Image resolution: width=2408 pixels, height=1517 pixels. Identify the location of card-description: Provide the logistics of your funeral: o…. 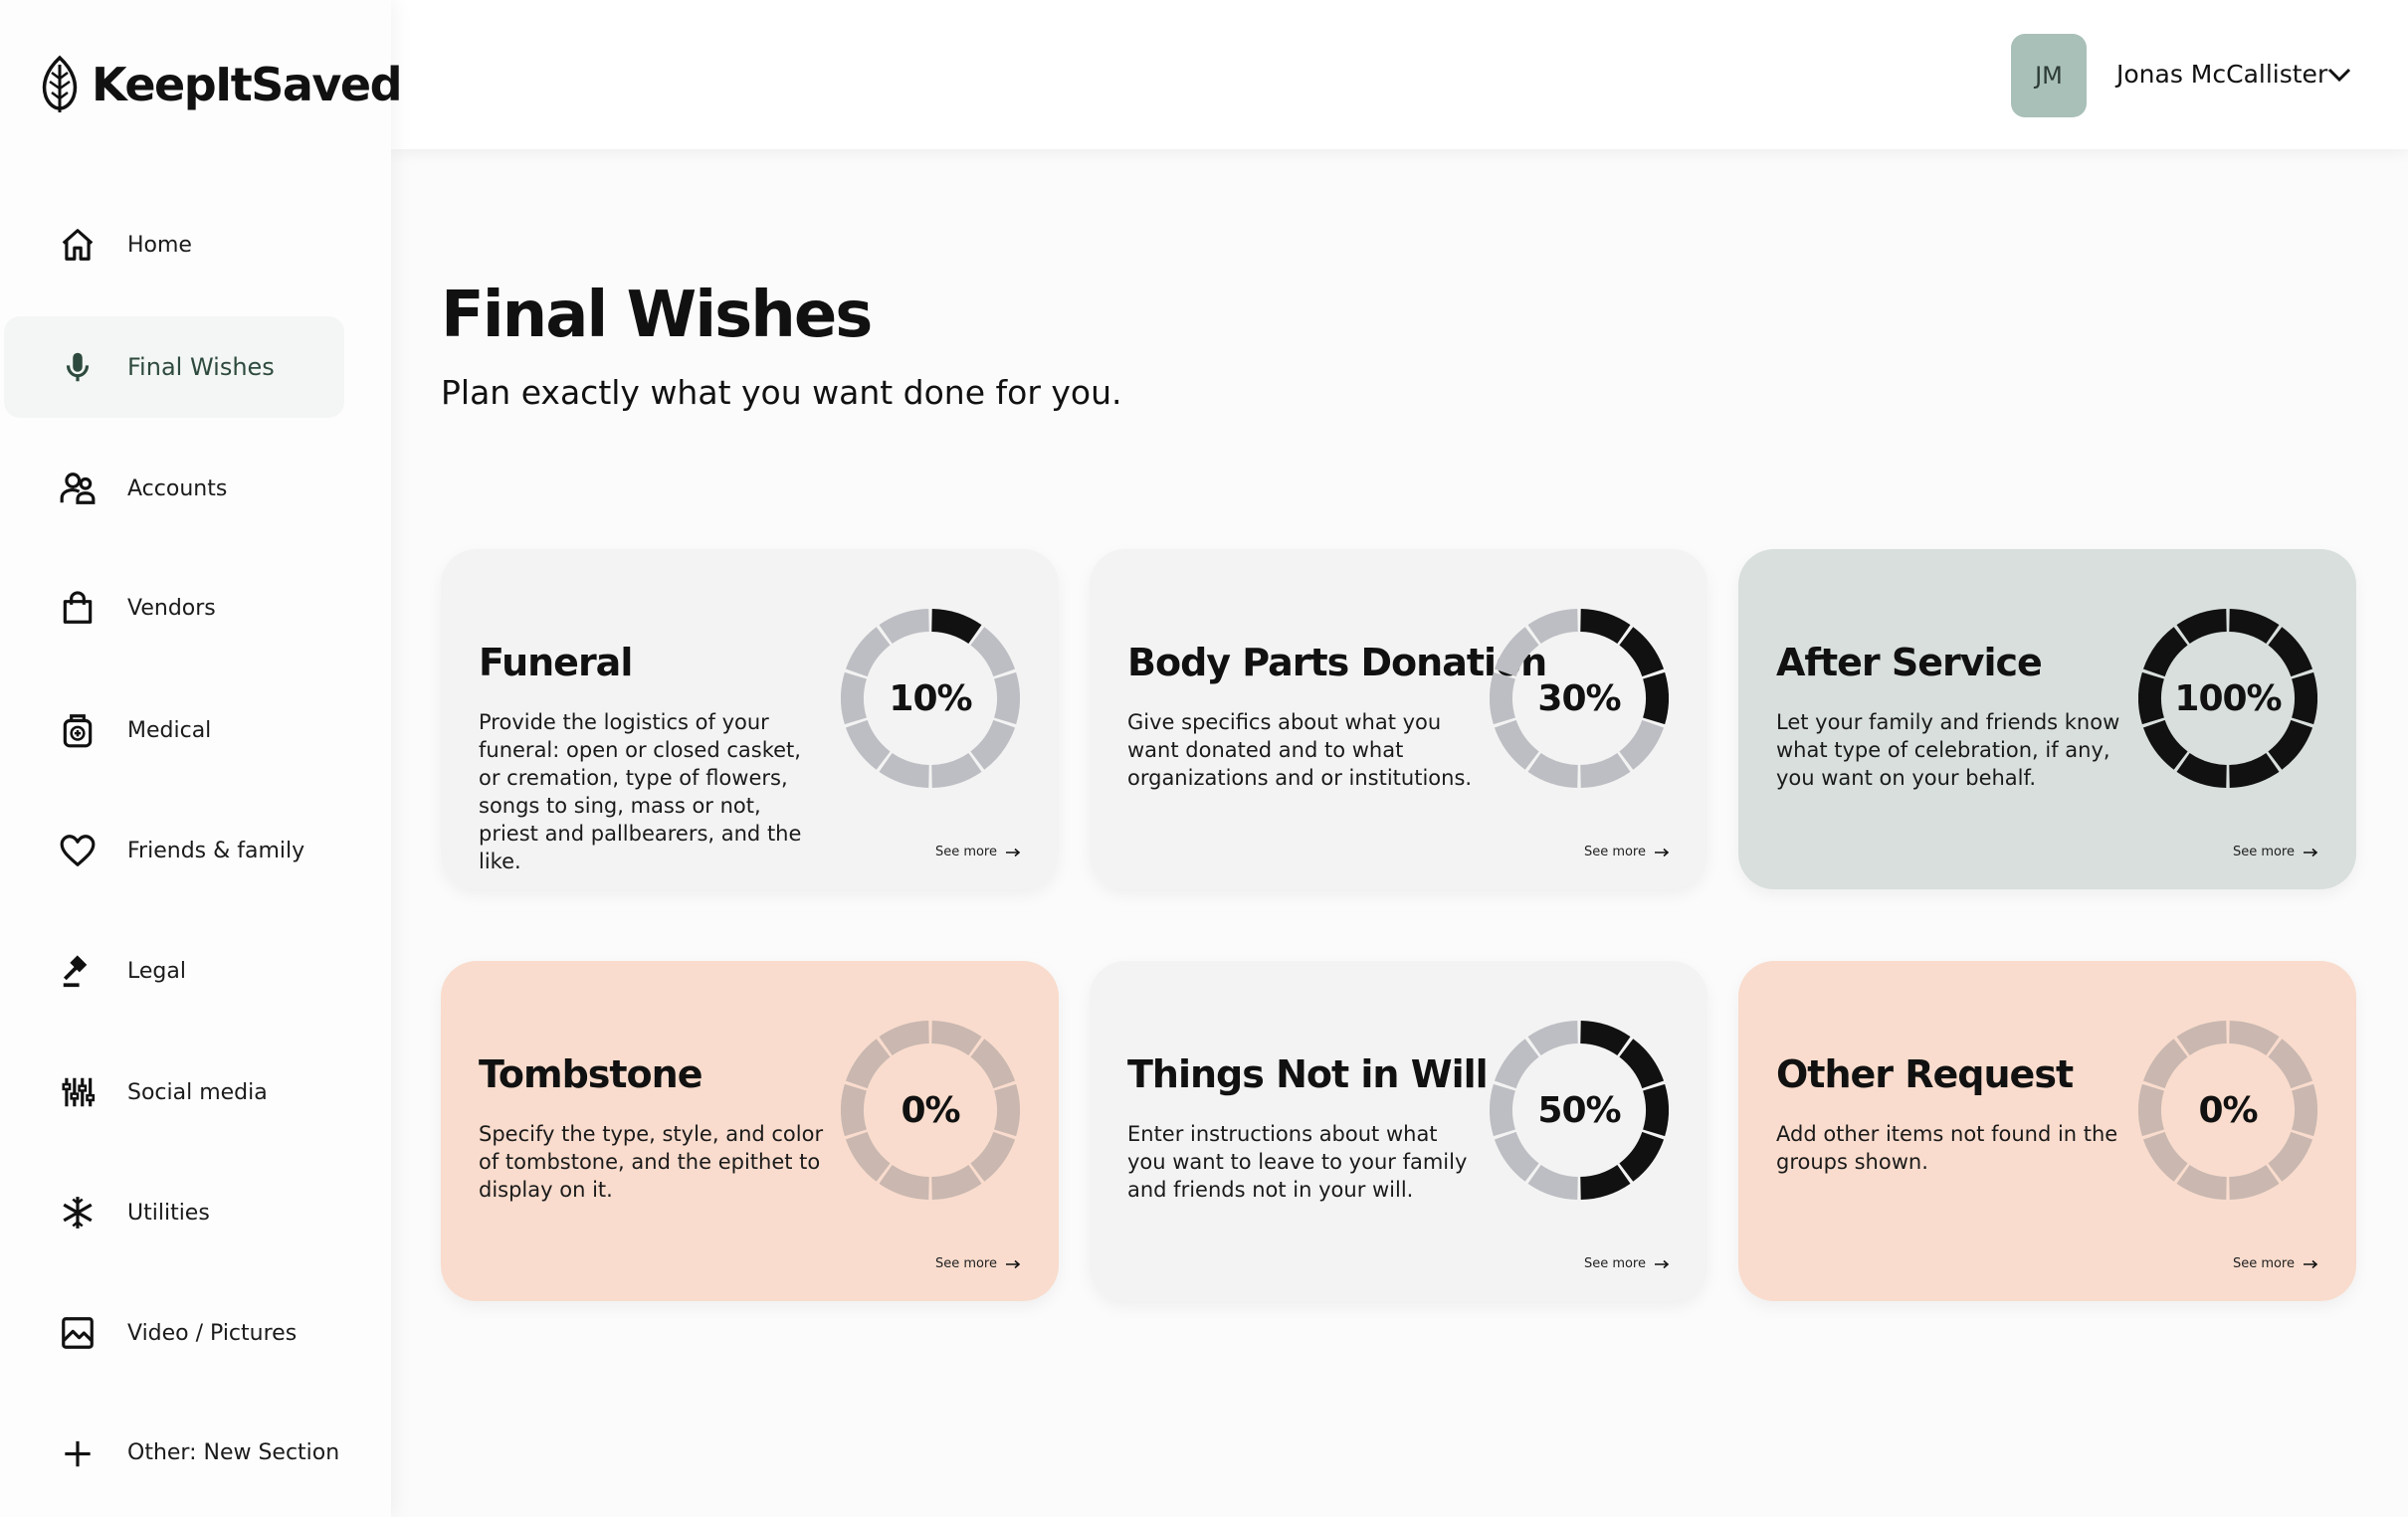
(640, 792).